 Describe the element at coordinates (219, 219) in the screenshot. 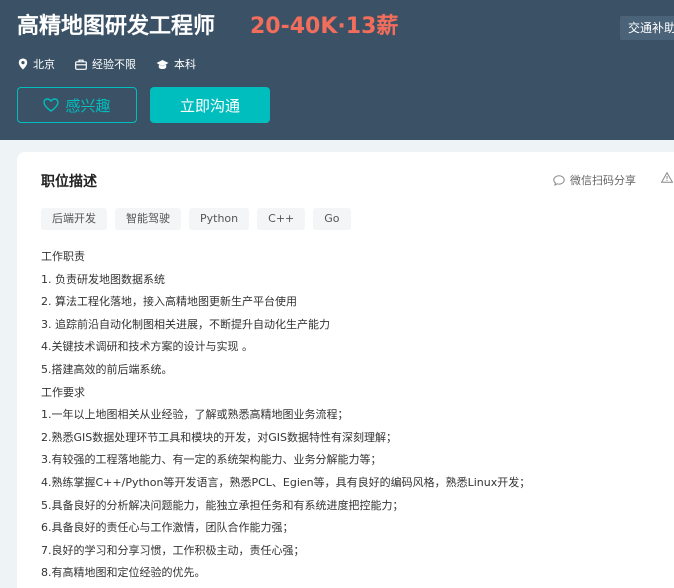

I see `skill-tag: Python` at that location.